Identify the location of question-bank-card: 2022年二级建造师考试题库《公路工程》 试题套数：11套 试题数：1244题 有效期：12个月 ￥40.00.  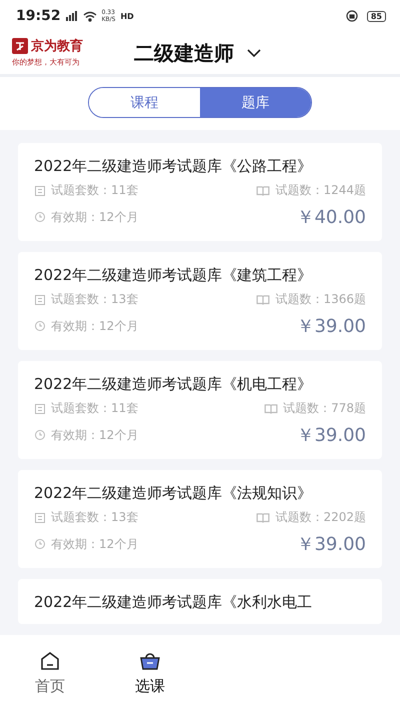
(200, 192).